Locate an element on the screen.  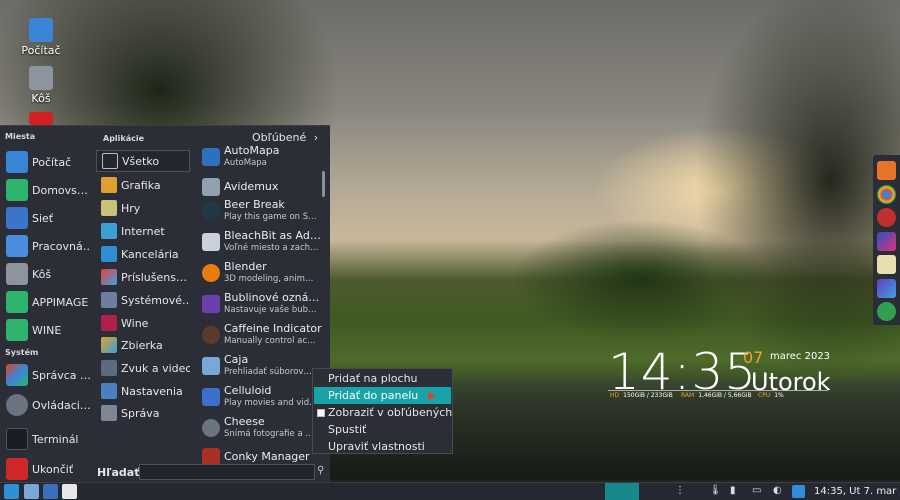
app-item-conky-manager: Conky Manager is located at coordinates (262, 455).